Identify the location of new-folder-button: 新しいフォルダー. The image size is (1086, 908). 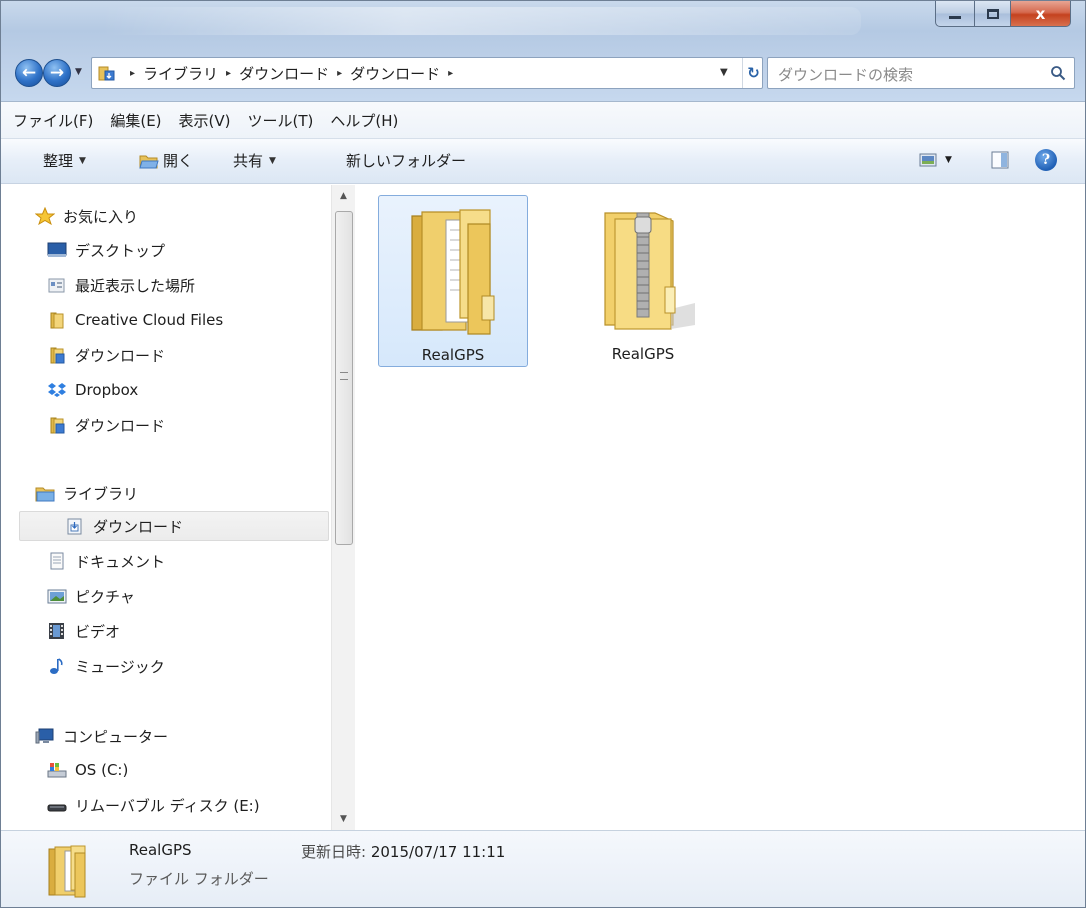
(406, 160).